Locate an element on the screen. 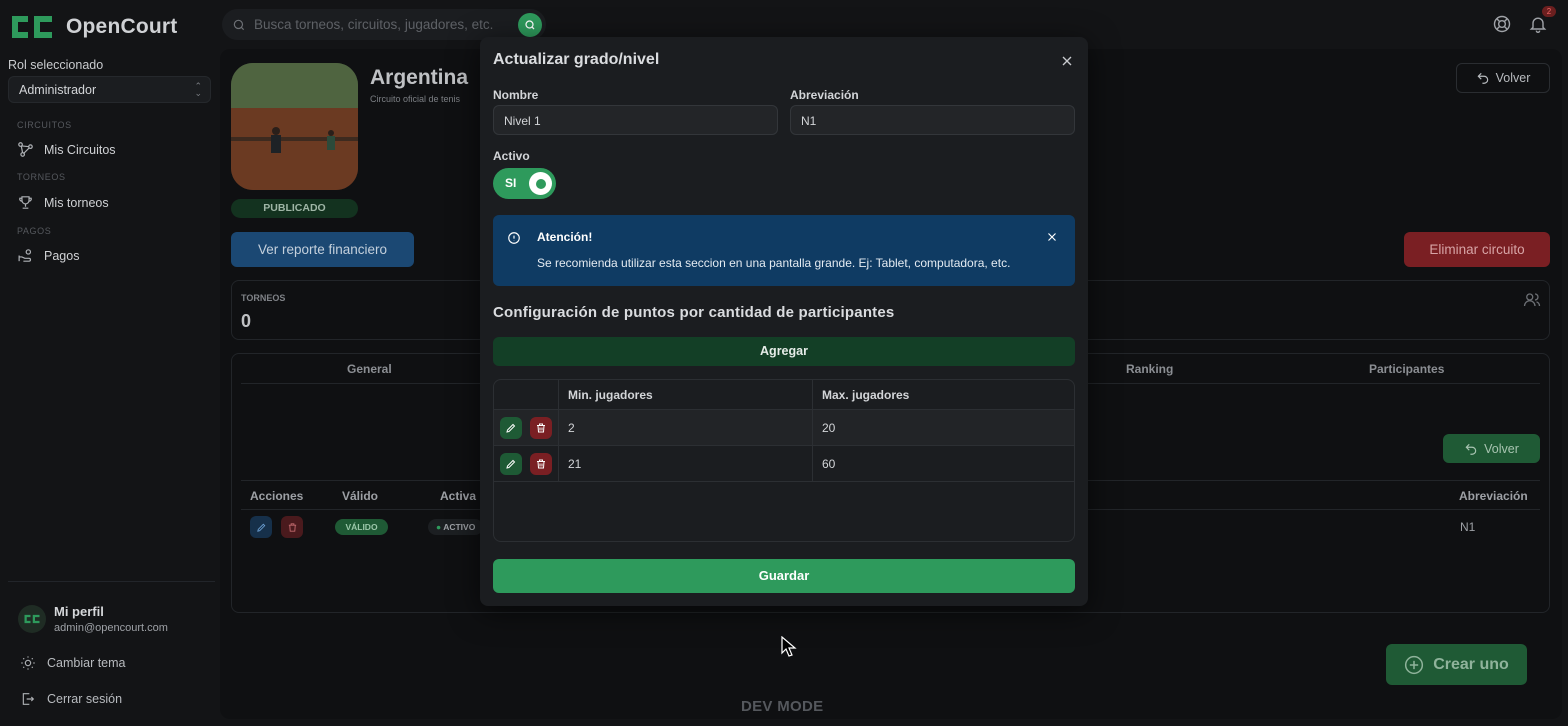  network-icon is located at coordinates (25, 149).